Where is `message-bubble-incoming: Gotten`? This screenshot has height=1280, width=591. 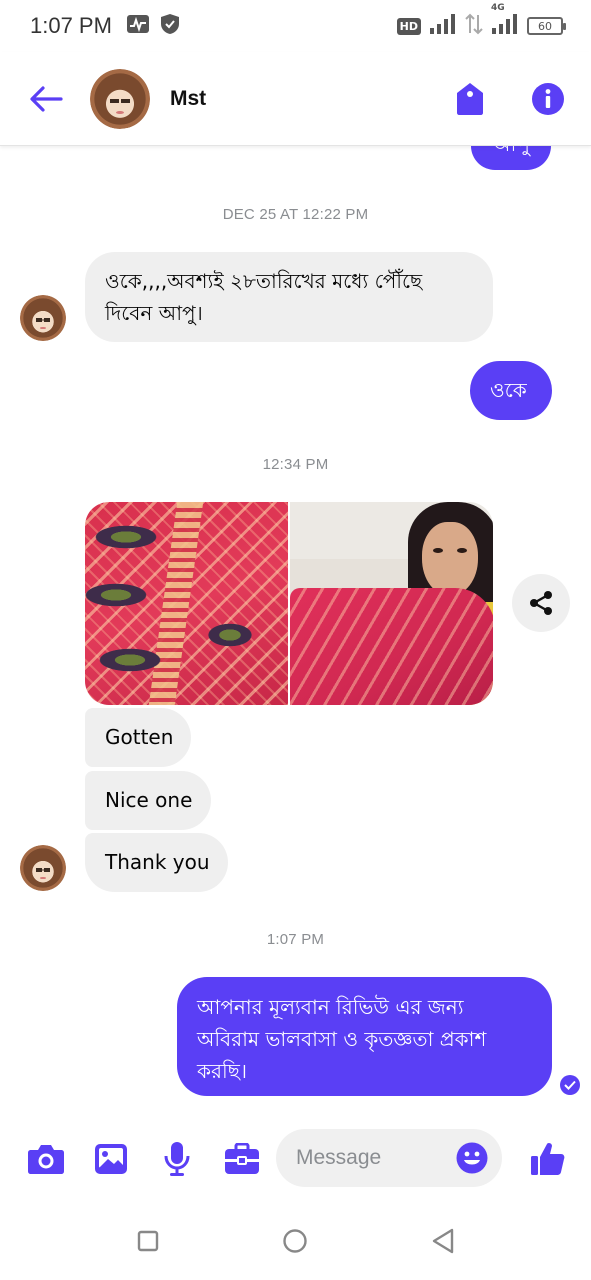
message-bubble-incoming: Gotten is located at coordinates (138, 737).